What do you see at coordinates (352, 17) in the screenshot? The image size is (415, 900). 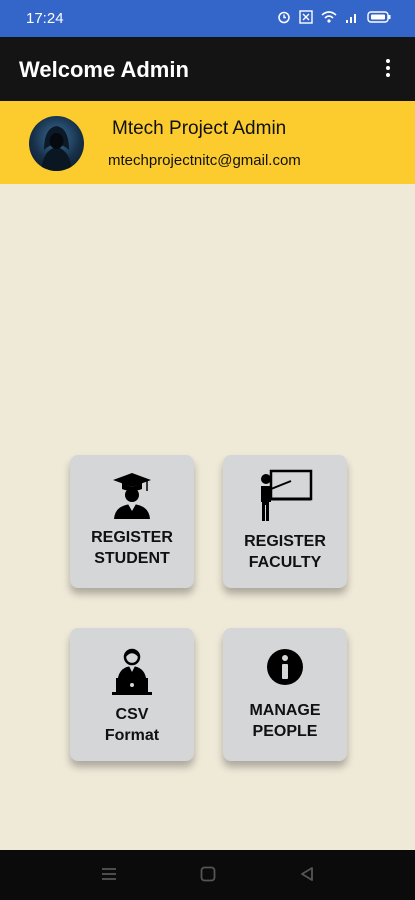 I see `signal-icon` at bounding box center [352, 17].